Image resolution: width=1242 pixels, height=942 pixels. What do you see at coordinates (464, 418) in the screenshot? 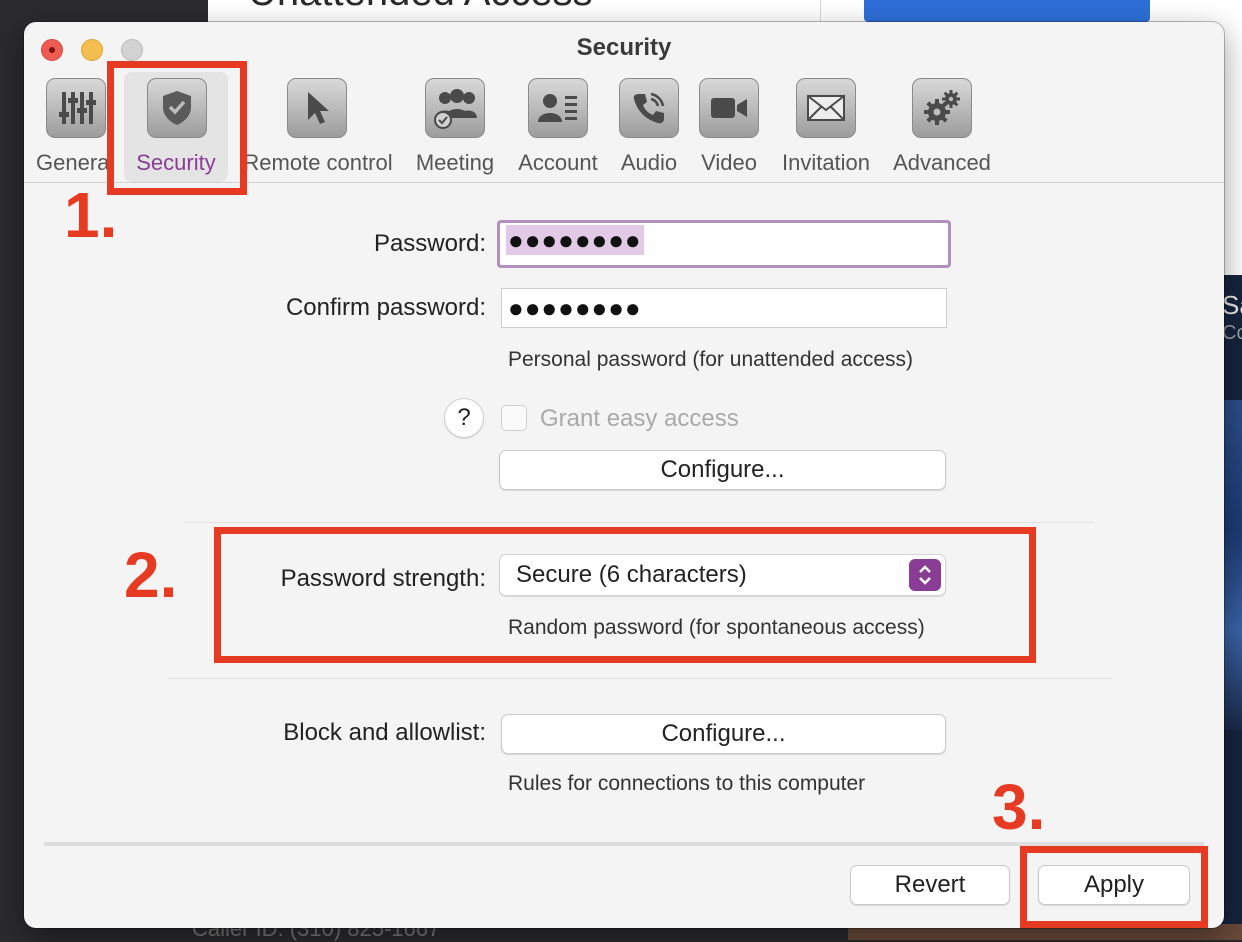
I see `help-button: ?` at bounding box center [464, 418].